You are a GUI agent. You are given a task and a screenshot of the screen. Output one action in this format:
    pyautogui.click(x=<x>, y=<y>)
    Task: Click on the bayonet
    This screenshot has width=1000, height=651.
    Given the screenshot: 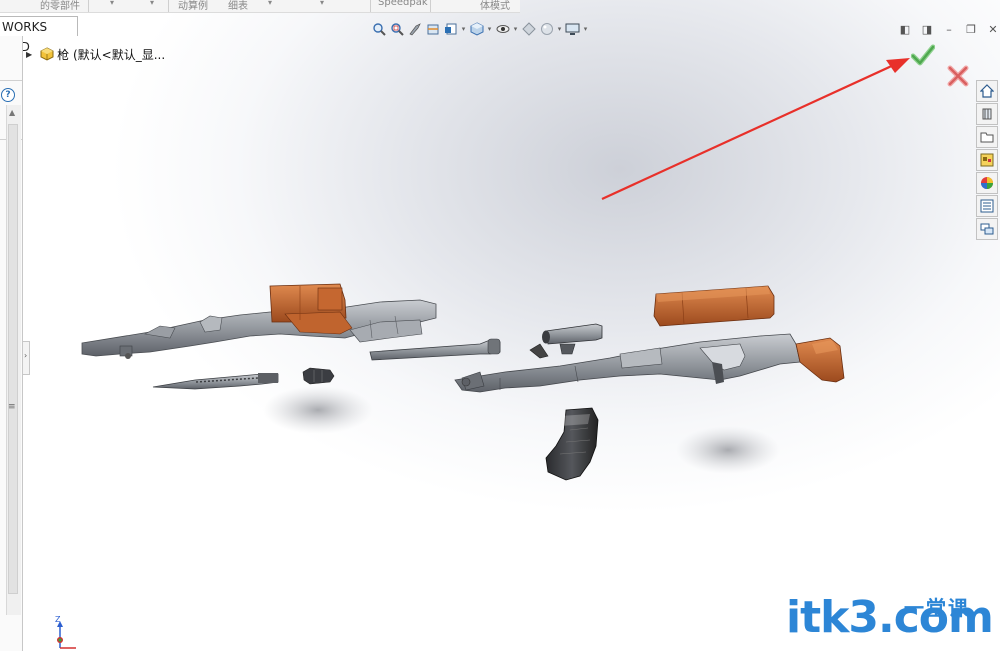 What is the action you would take?
    pyautogui.click(x=215, y=381)
    